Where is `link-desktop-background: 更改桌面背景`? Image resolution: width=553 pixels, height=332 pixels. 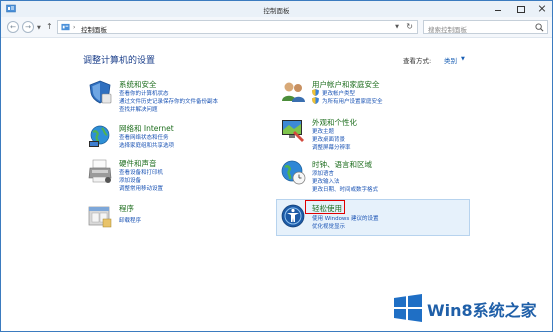
link-desktop-background: 更改桌面背景 is located at coordinates (328, 139).